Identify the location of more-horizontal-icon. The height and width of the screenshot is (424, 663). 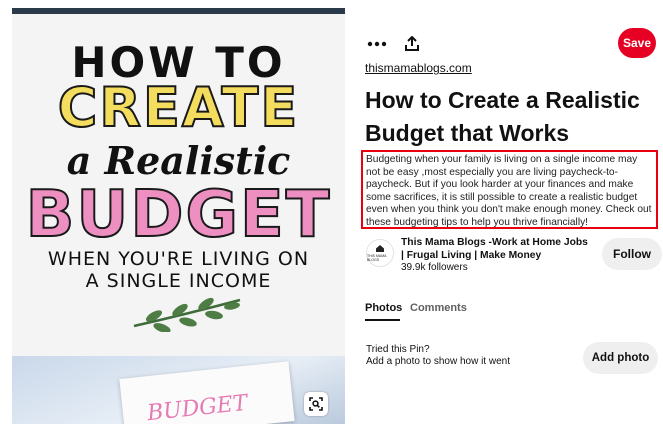
(377, 44).